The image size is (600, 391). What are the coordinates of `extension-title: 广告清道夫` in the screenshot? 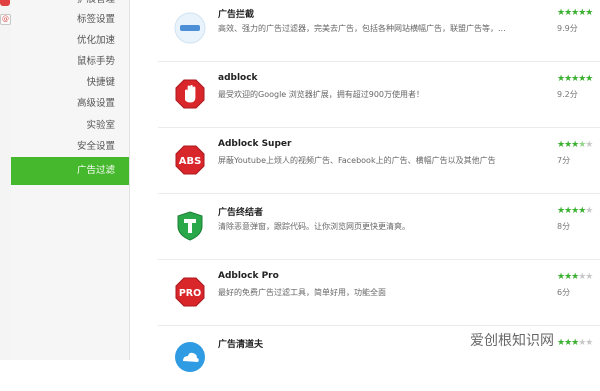 It's located at (240, 343).